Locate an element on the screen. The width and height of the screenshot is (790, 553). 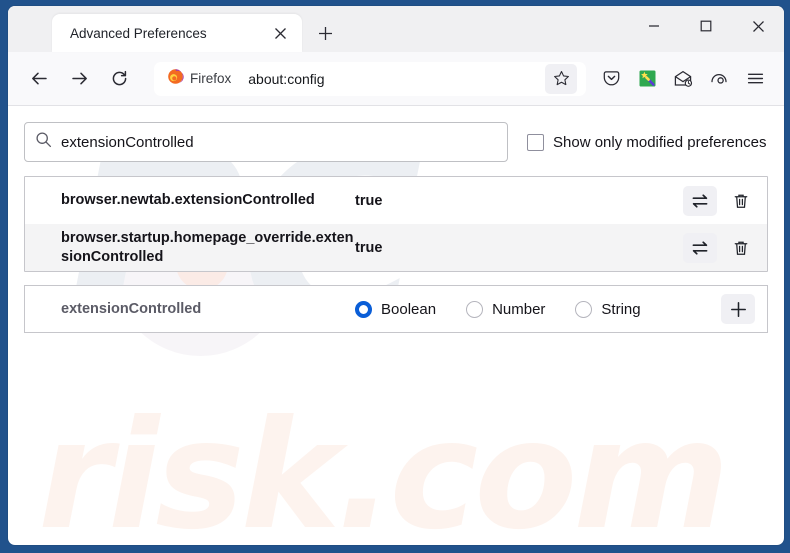
radio-dot-string is located at coordinates (584, 309).